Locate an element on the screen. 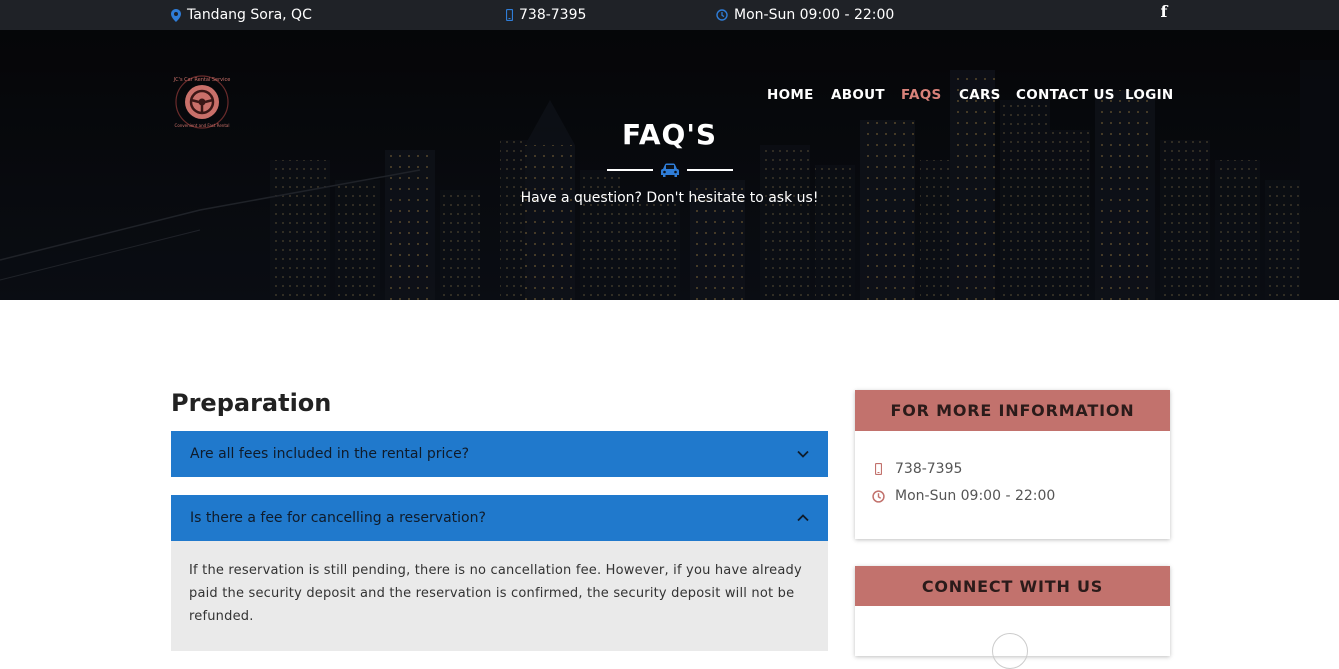 The image size is (1339, 669). page-title: FAQ'S is located at coordinates (669, 134).